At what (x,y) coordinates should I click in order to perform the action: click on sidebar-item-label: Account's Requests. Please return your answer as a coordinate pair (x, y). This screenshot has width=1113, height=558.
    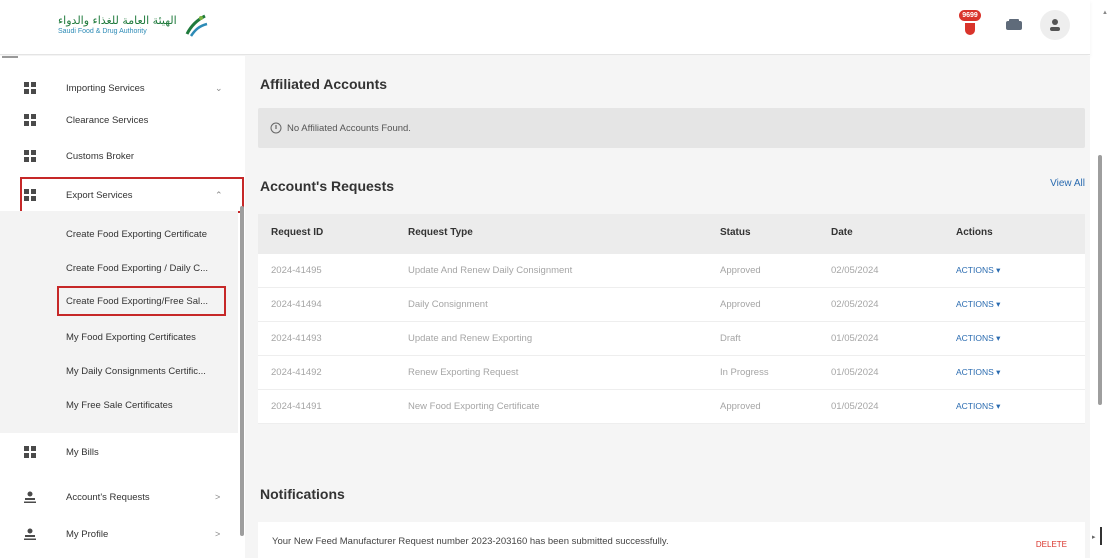
    Looking at the image, I should click on (108, 497).